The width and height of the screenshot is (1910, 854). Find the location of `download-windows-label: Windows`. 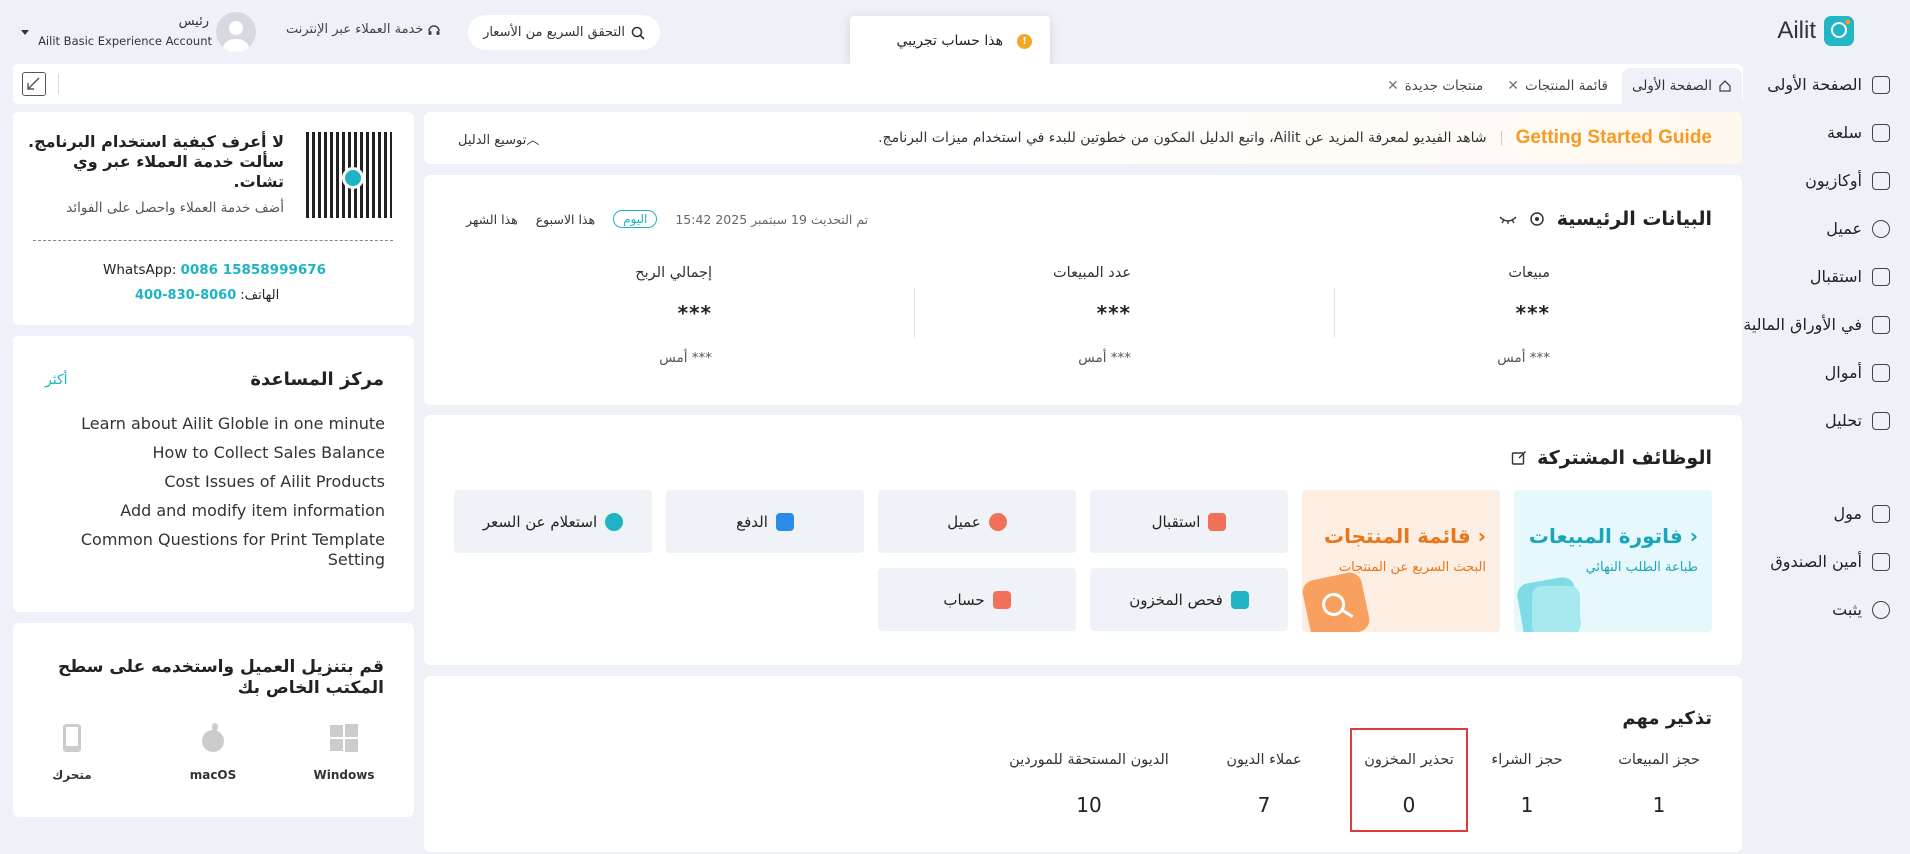

download-windows-label: Windows is located at coordinates (344, 775).